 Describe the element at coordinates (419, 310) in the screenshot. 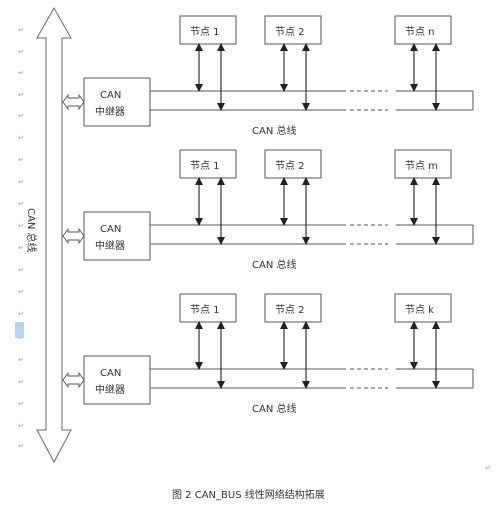

I see `node-label: 节点 k` at that location.